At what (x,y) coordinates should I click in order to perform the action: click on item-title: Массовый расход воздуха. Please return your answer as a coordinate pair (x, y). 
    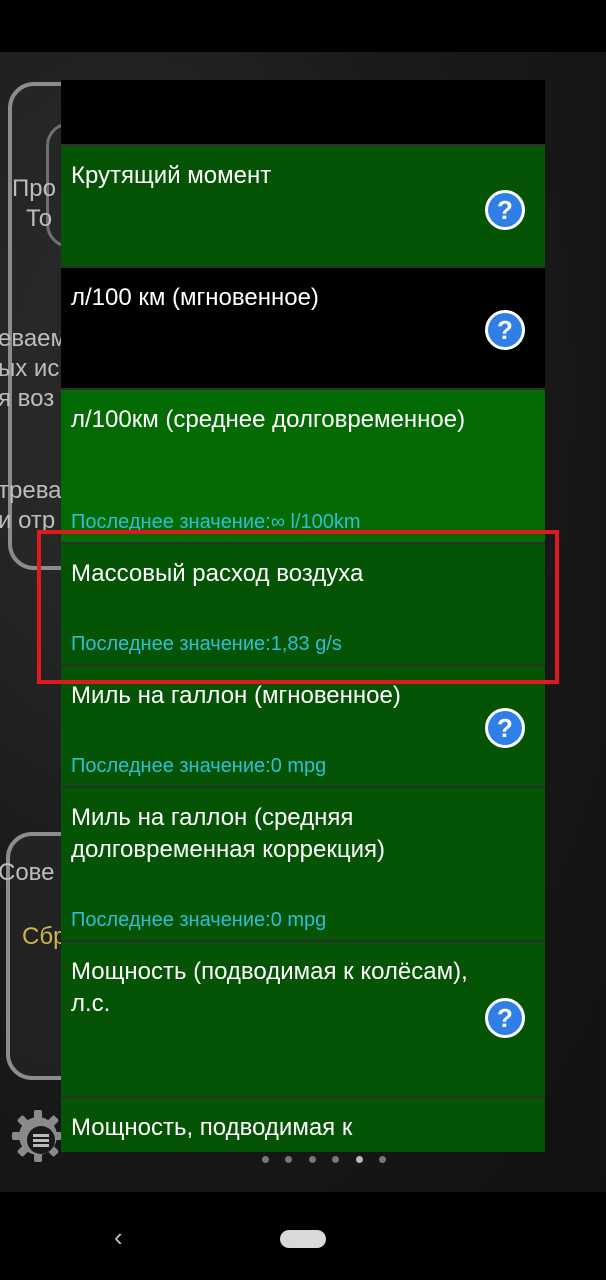
    Looking at the image, I should click on (217, 573).